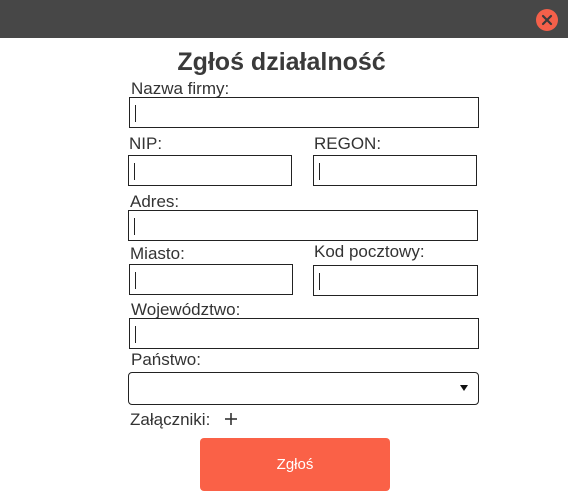 This screenshot has height=494, width=568. Describe the element at coordinates (464, 388) in the screenshot. I see `dropdown-arrow-icon` at that location.